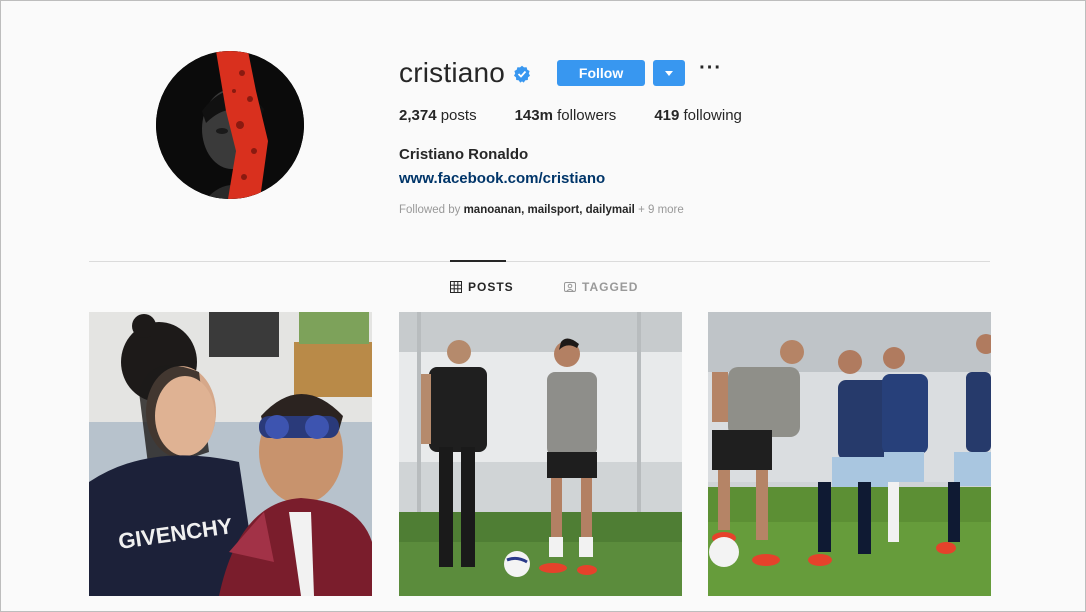  I want to click on profile-stats: 2,374 posts 143m followers 419 following, so click(709, 115).